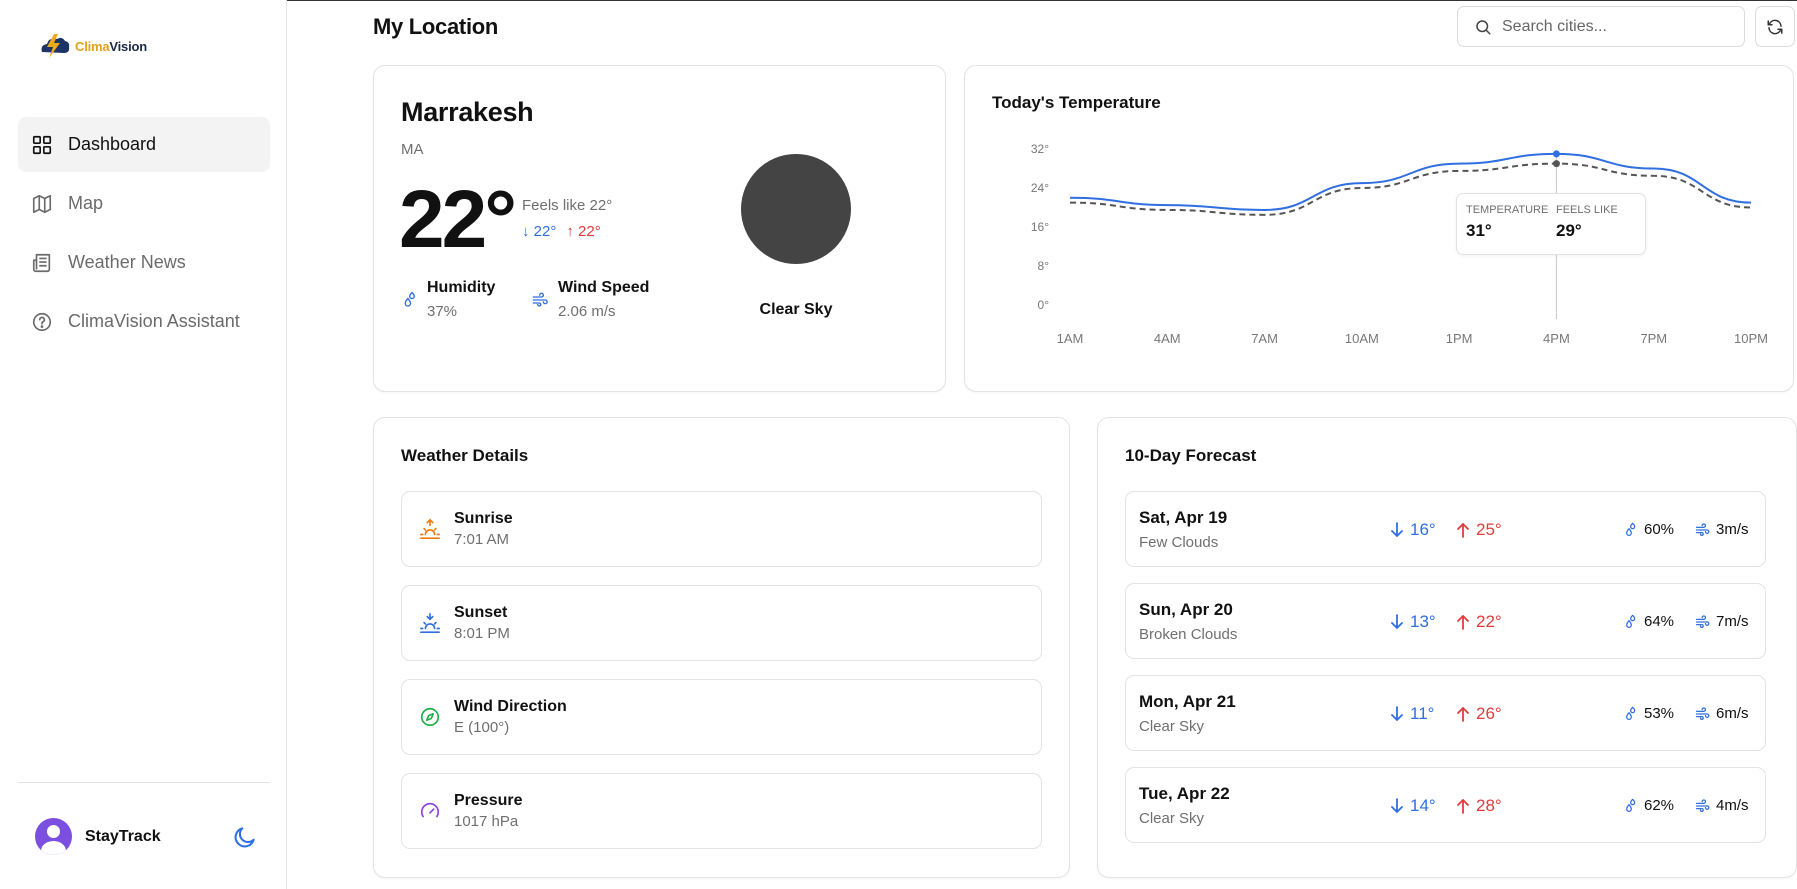 This screenshot has width=1797, height=889. Describe the element at coordinates (510, 706) in the screenshot. I see `detail-label: Wind Direction` at that location.